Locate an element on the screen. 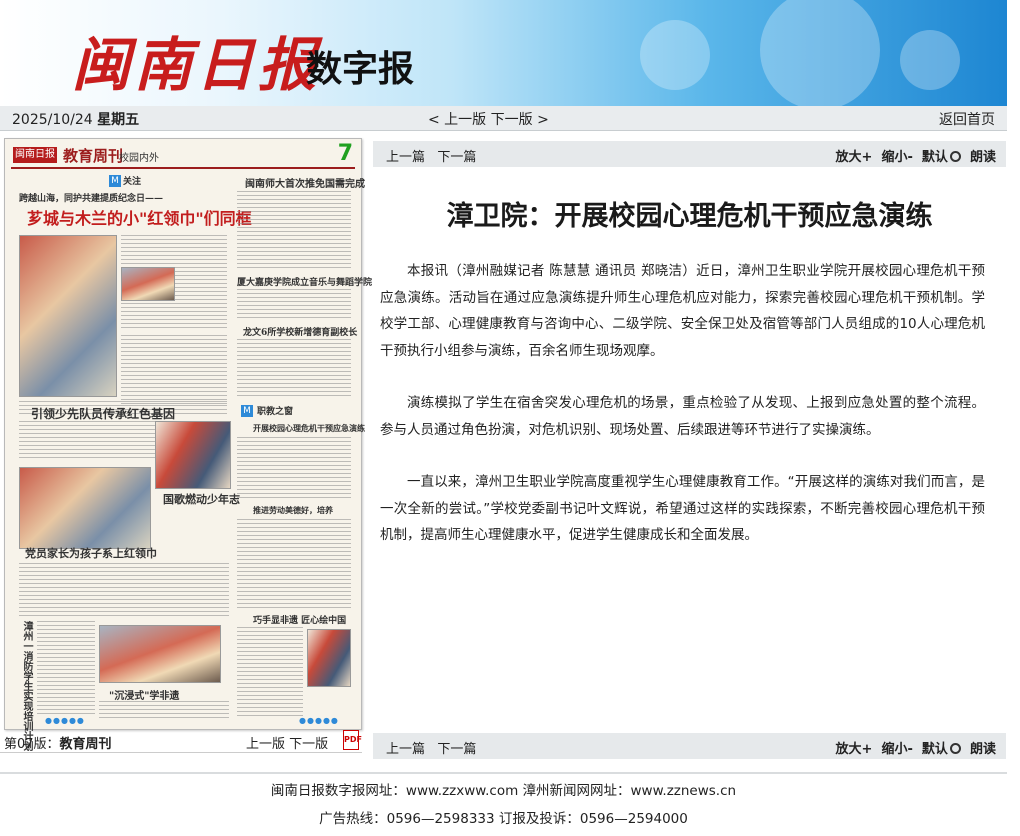 Image resolution: width=1020 pixels, height=836 pixels. page-label: 第07版： is located at coordinates (32, 744).